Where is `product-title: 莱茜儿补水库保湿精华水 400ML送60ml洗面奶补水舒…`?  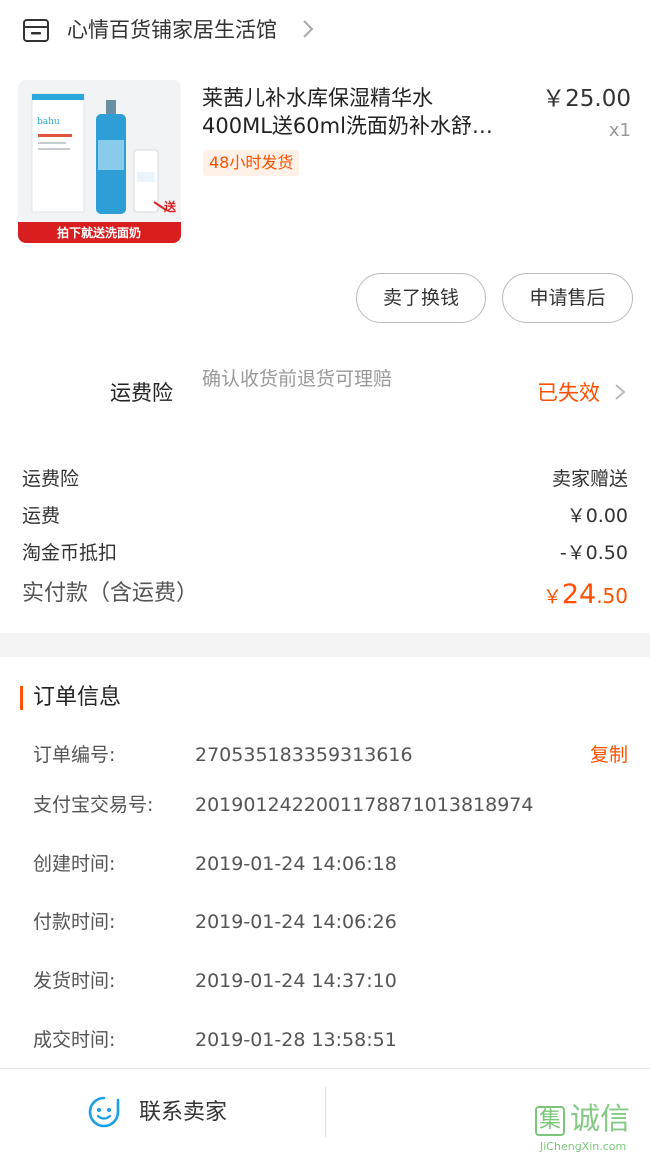 product-title: 莱茜儿补水库保湿精华水 400ML送60ml洗面奶补水舒… is located at coordinates (367, 112).